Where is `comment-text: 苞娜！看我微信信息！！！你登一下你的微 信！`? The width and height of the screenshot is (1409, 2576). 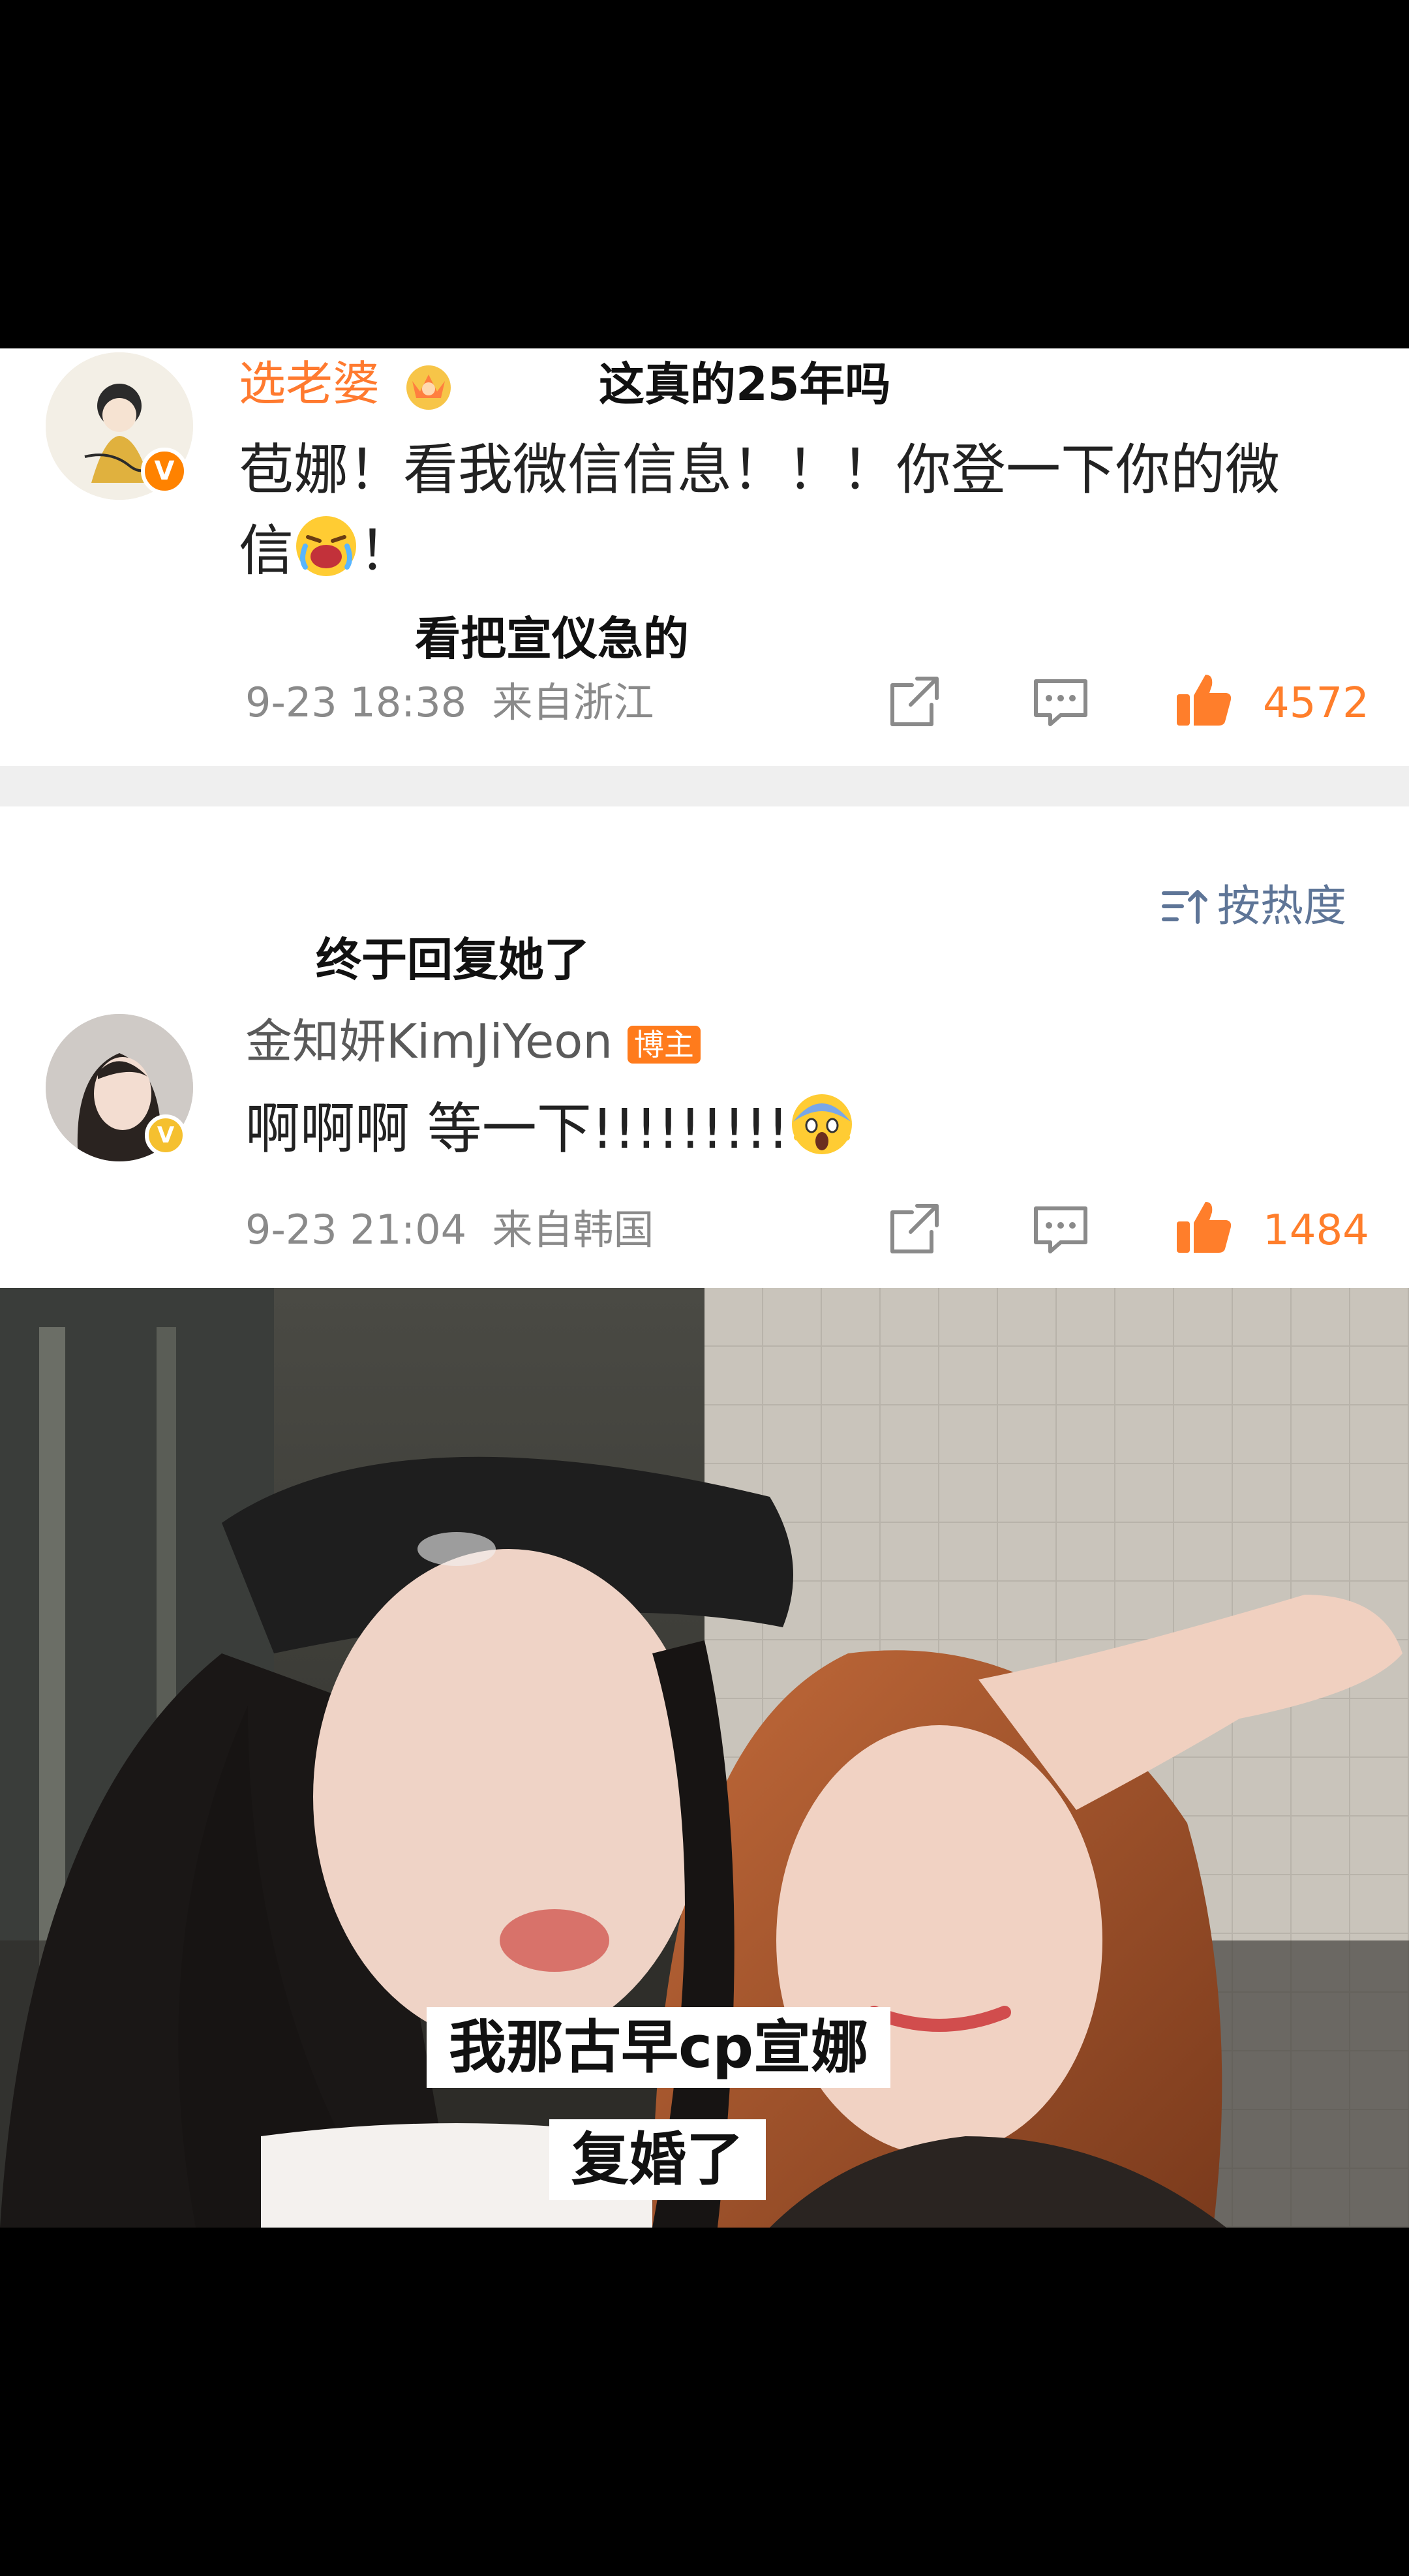
comment-text: 苞娜！看我微信信息！！！你登一下你的微 信！ is located at coordinates (806, 510).